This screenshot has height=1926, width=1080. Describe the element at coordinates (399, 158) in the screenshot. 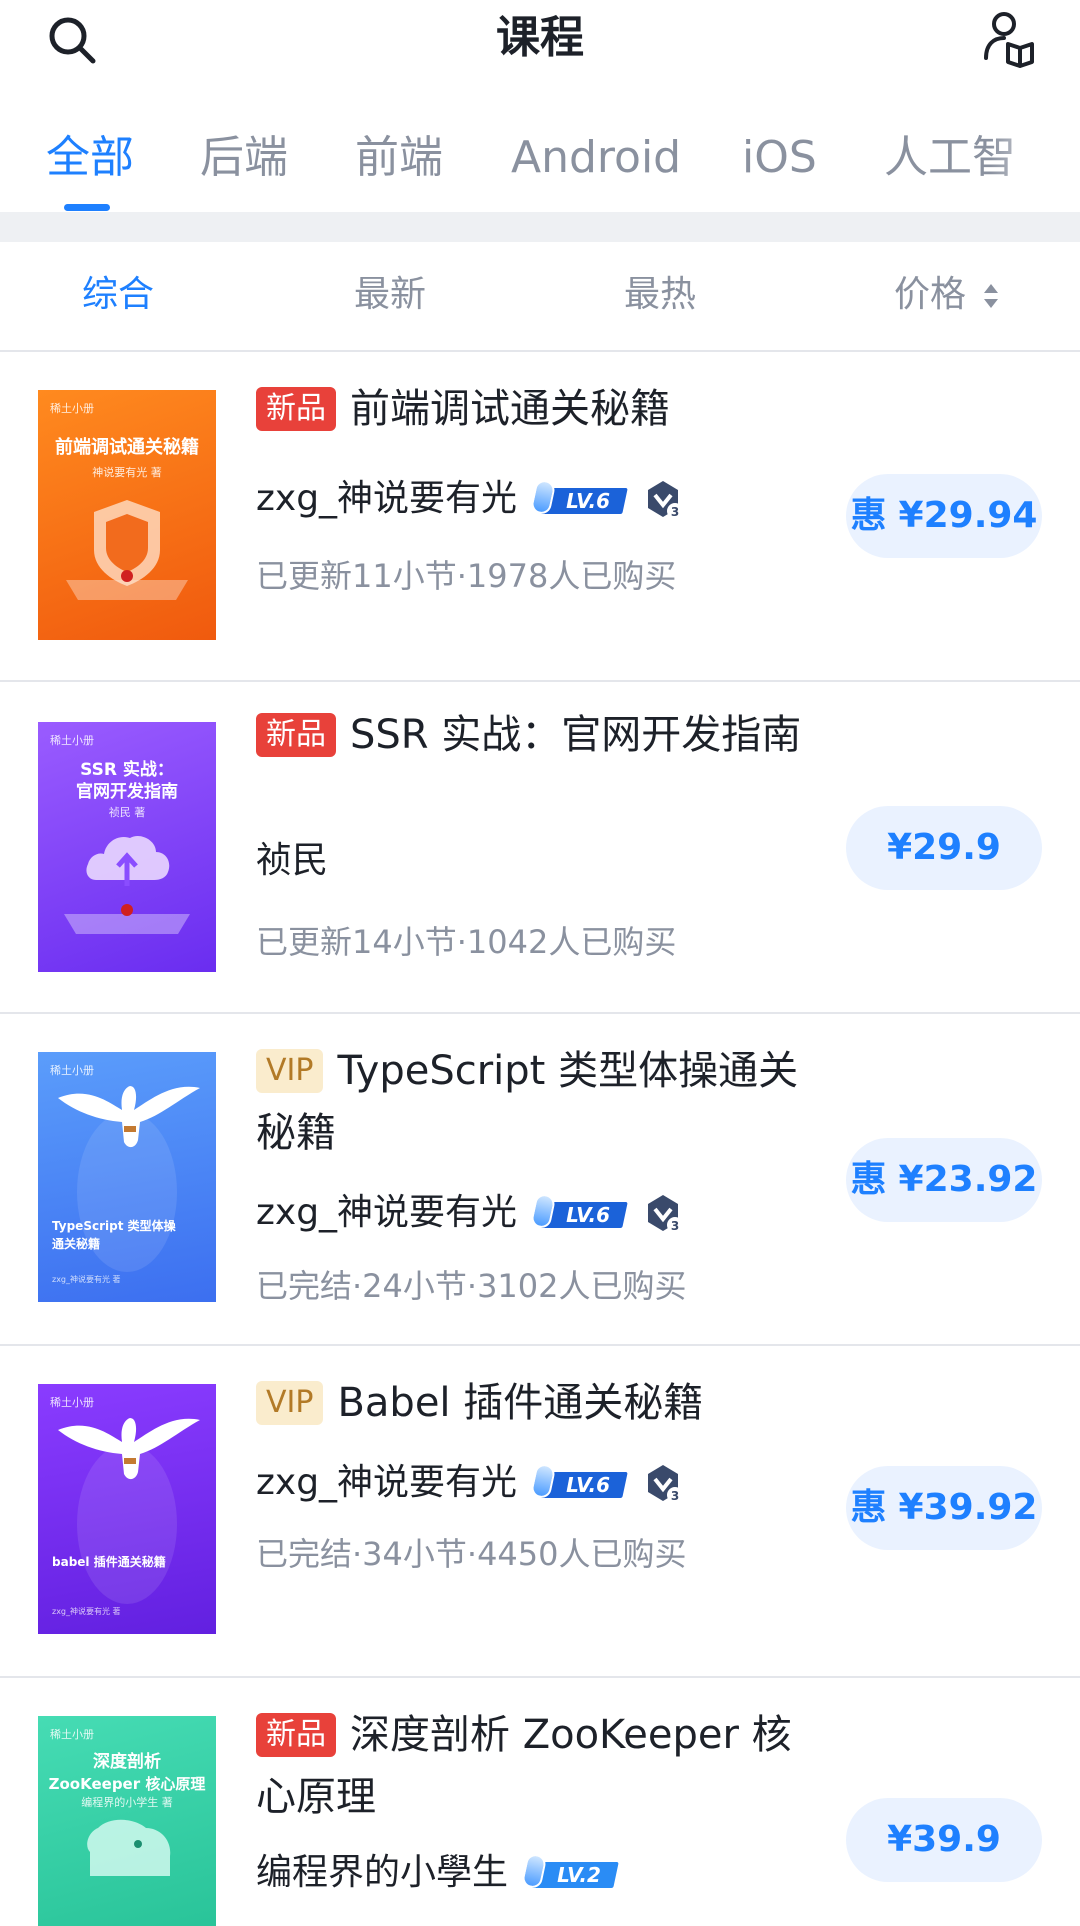

I see `tab-frontend: 前端` at that location.